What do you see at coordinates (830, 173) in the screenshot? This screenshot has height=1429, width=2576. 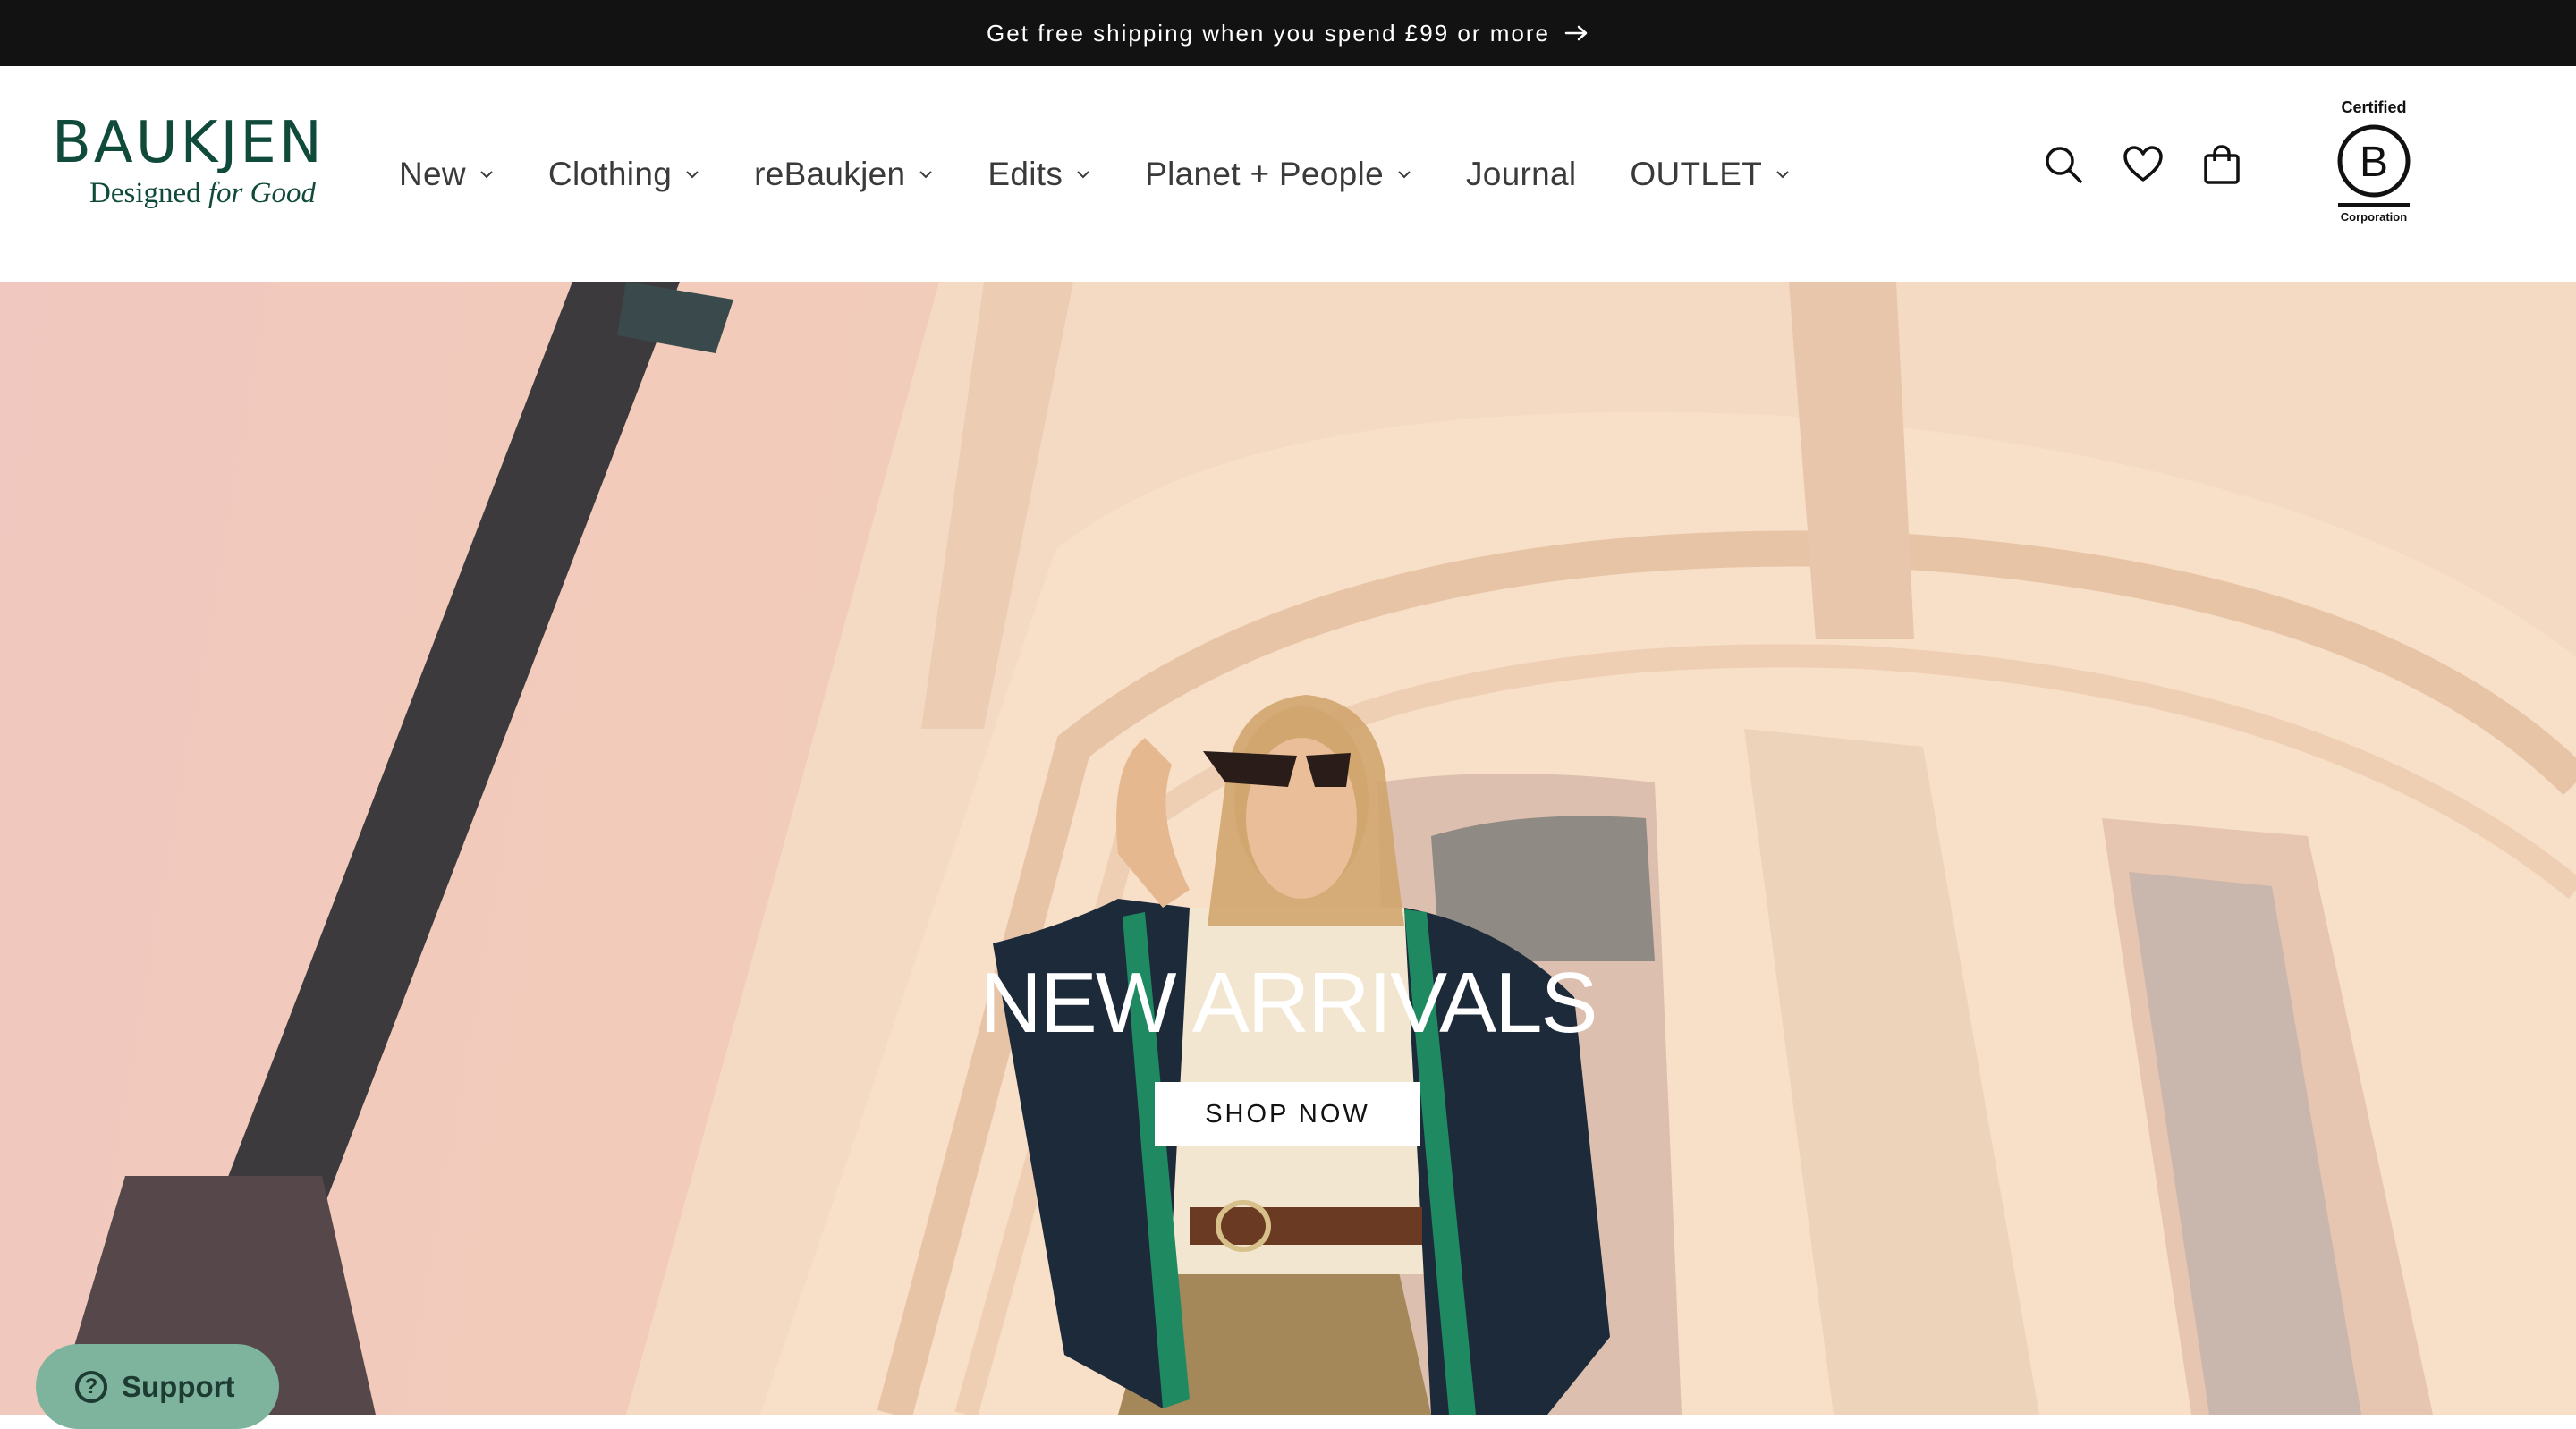 I see `nav-label: reBaukjen` at bounding box center [830, 173].